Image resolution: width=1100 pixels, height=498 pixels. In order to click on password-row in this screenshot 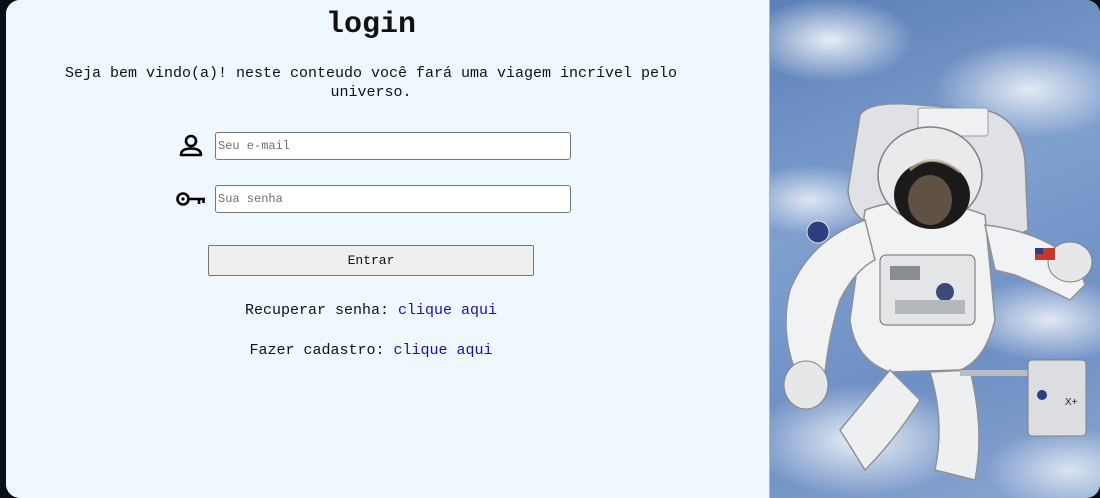, I will do `click(372, 199)`.